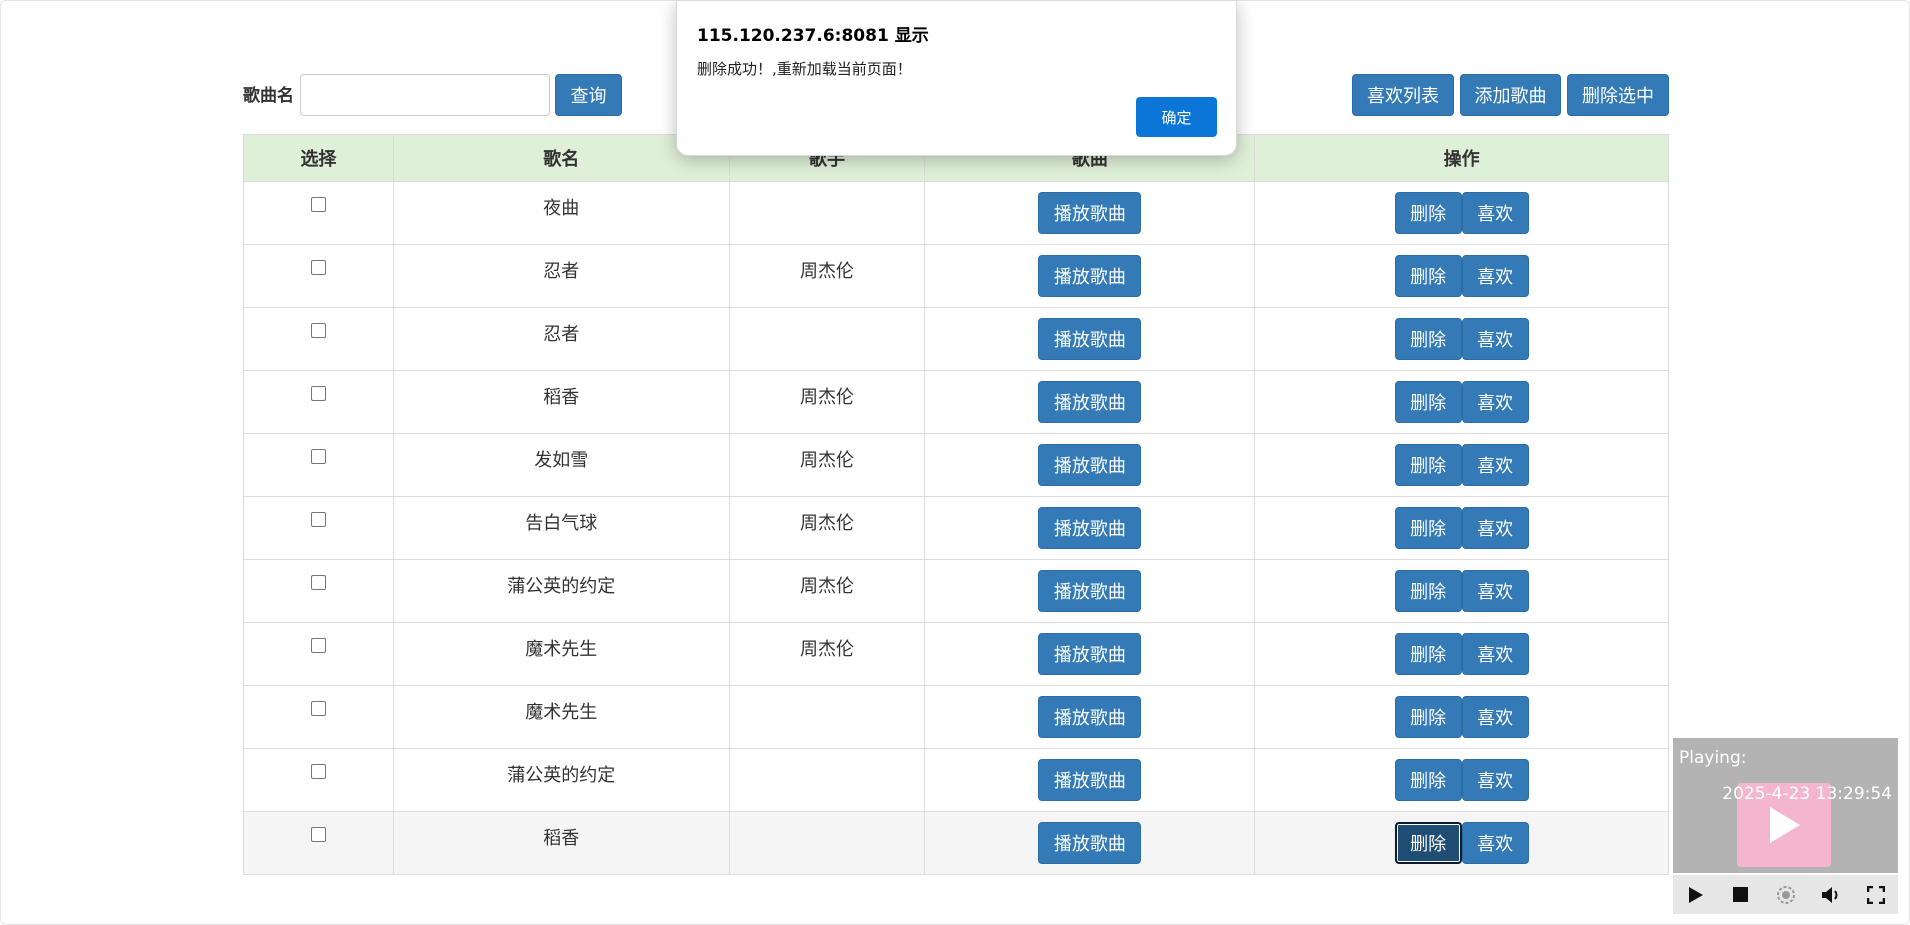 This screenshot has width=1910, height=925. What do you see at coordinates (561, 717) in the screenshot?
I see `song-name-cell: 魔术先生` at bounding box center [561, 717].